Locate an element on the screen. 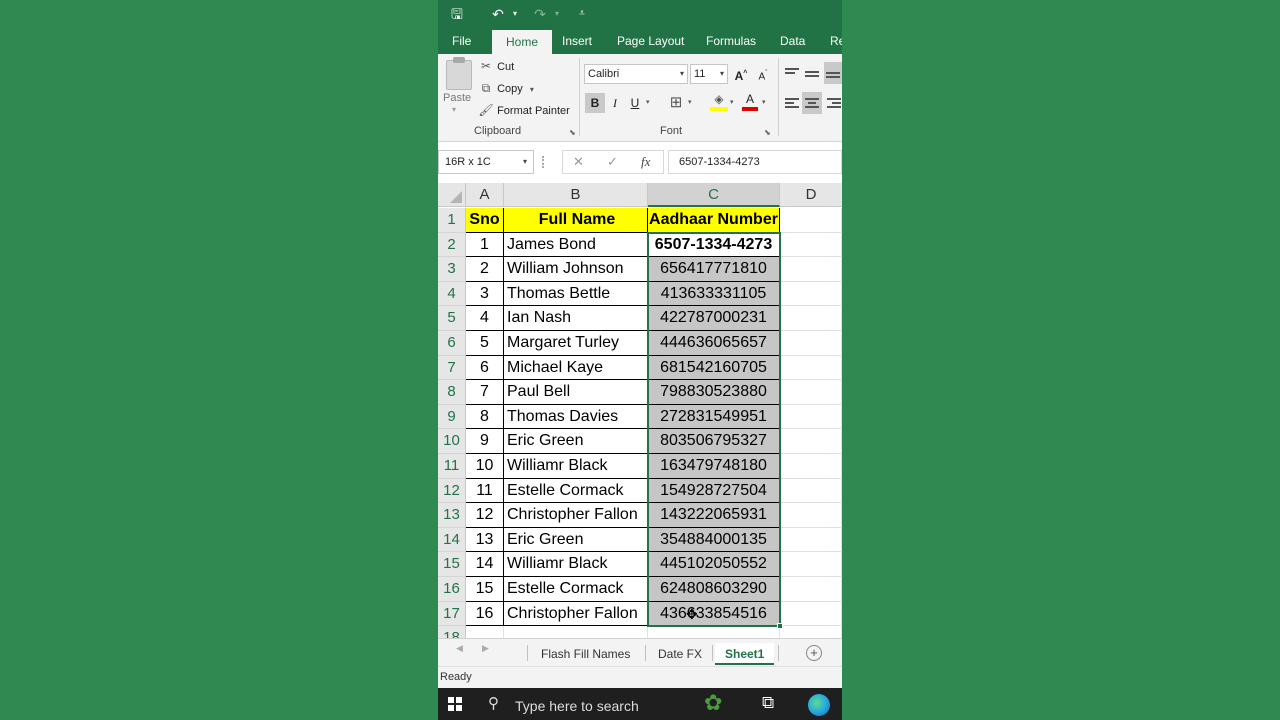  save-icon: 🖫 is located at coordinates (457, 14).